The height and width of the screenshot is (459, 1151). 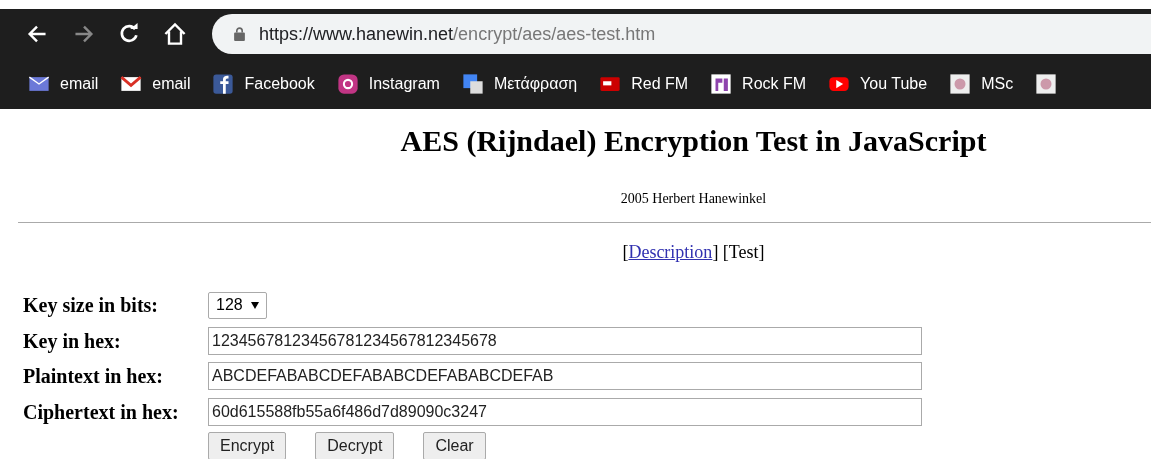 I want to click on field-label: Key in hex:, so click(x=72, y=341).